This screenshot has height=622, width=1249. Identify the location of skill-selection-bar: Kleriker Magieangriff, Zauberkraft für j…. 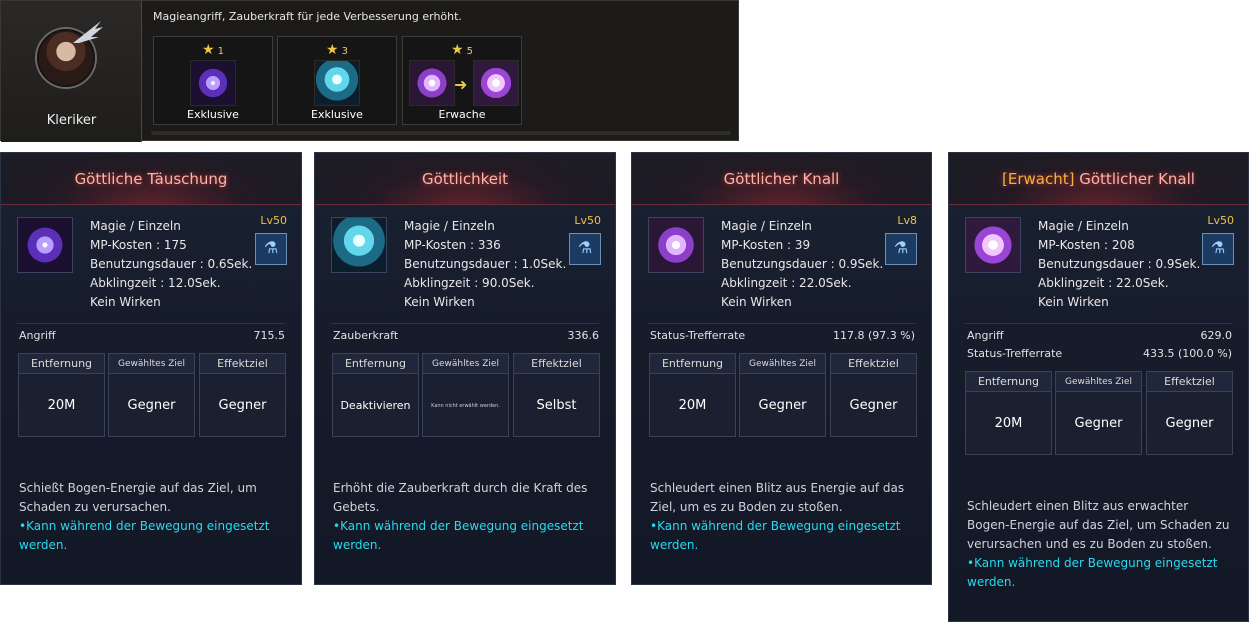
(369, 71).